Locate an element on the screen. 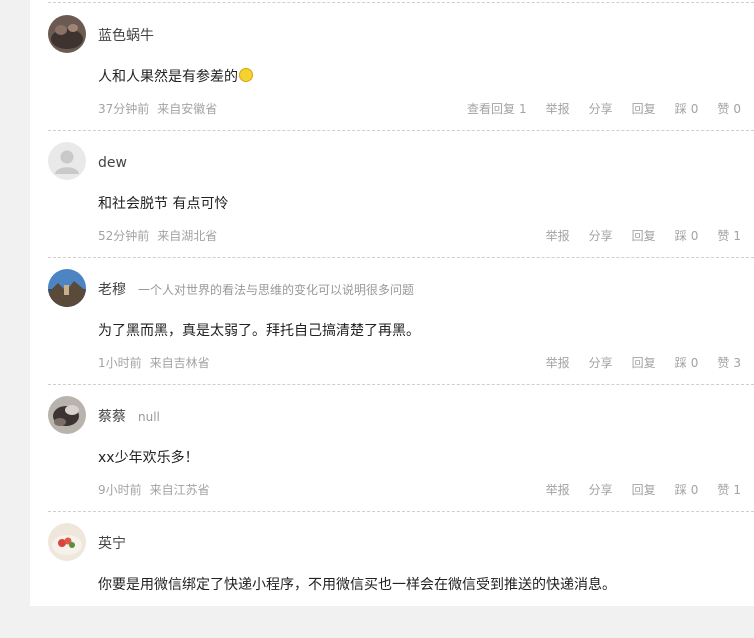 Image resolution: width=754 pixels, height=638 pixels. comment-header: 老穆 一个人对世界的看法与思维的变化可以说明很多问题 is located at coordinates (256, 290).